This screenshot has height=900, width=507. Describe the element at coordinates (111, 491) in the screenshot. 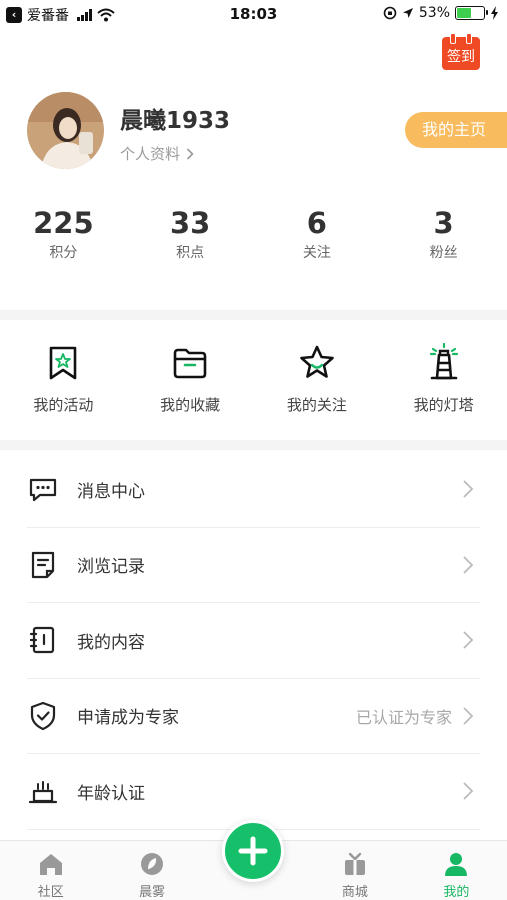

I see `menu-label: 消息中心` at that location.